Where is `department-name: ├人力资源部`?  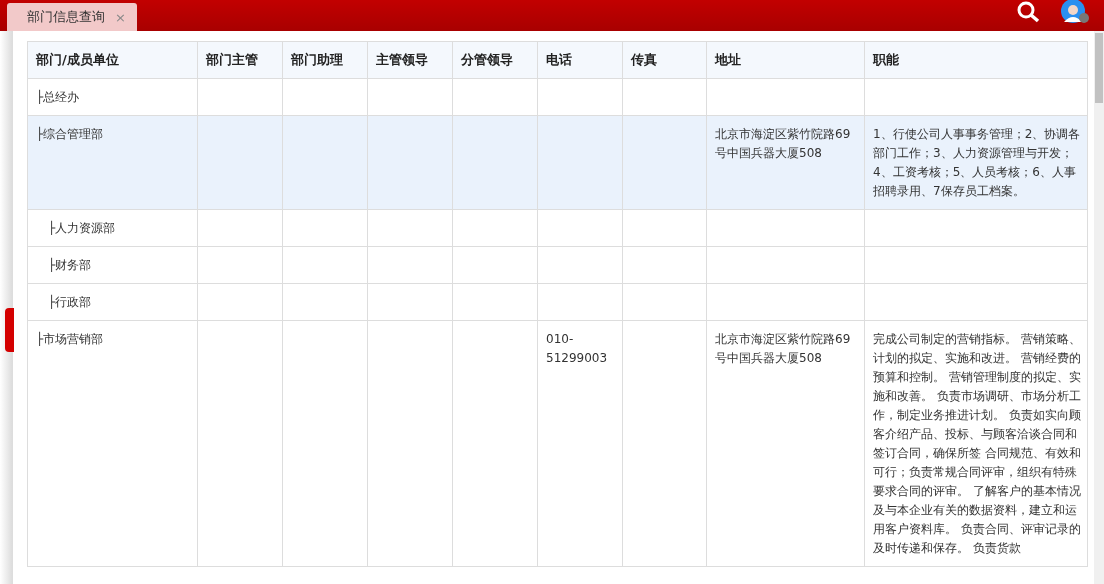 department-name: ├人力资源部 is located at coordinates (82, 228).